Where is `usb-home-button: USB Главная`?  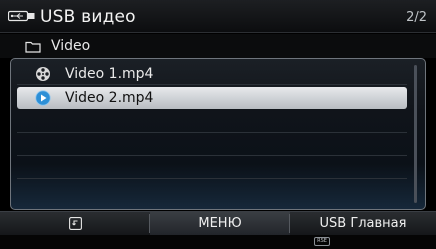
usb-home-button: USB Главная is located at coordinates (363, 223).